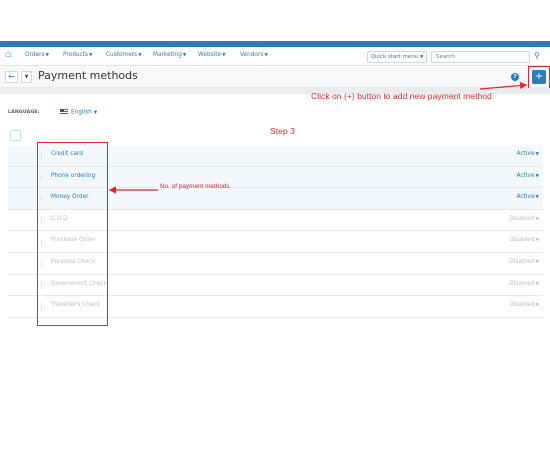 This screenshot has height=450, width=550. What do you see at coordinates (503, 85) in the screenshot?
I see `annotation-arrow-to-add-button` at bounding box center [503, 85].